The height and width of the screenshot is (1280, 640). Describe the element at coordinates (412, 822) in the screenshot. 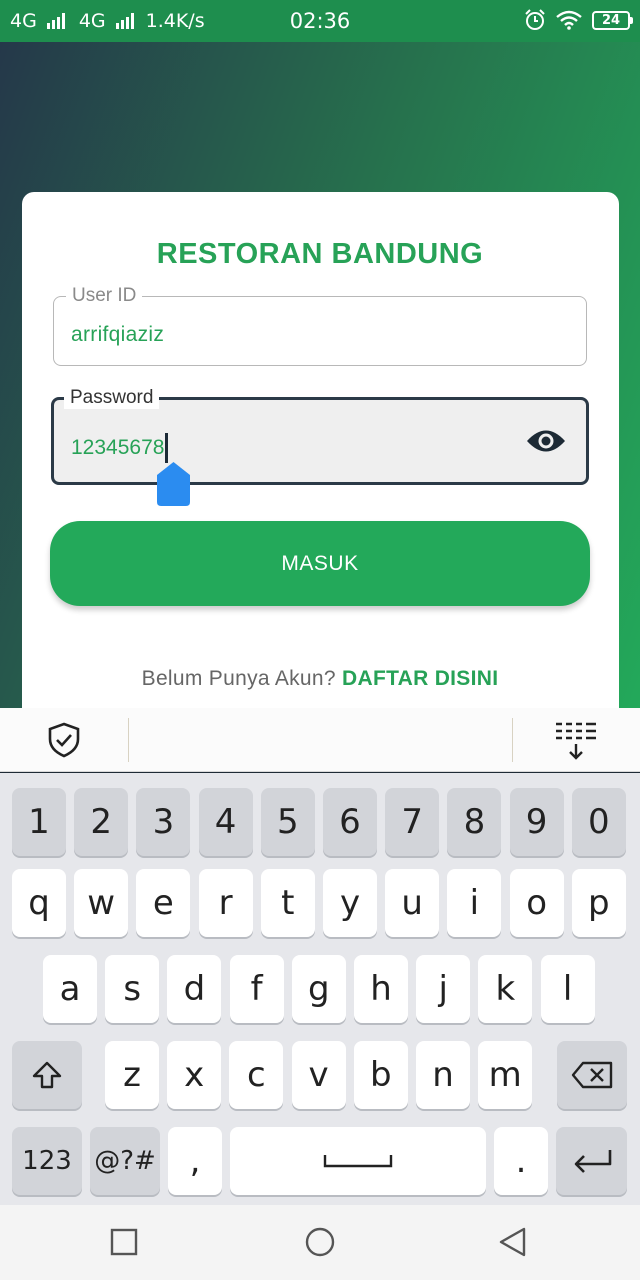

I see `number-key-7: 7` at that location.